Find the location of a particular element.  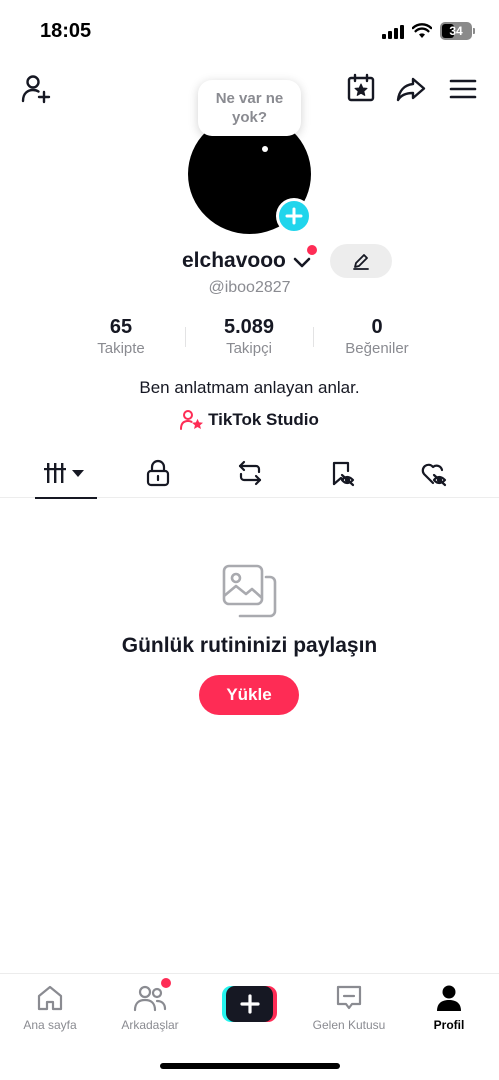

nav-inbox: Gelen Kutusu is located at coordinates (349, 1007).